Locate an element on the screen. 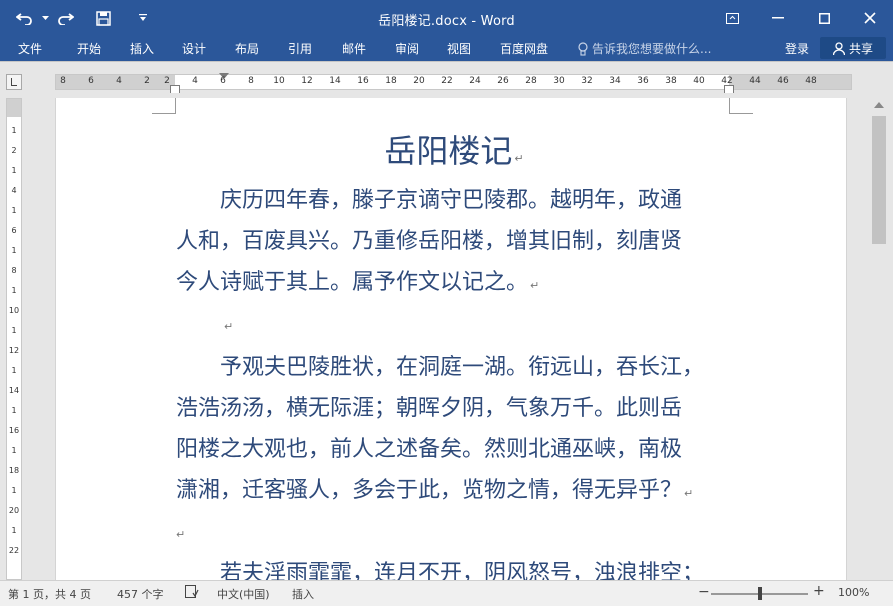  zoom-out-button: − is located at coordinates (704, 592).